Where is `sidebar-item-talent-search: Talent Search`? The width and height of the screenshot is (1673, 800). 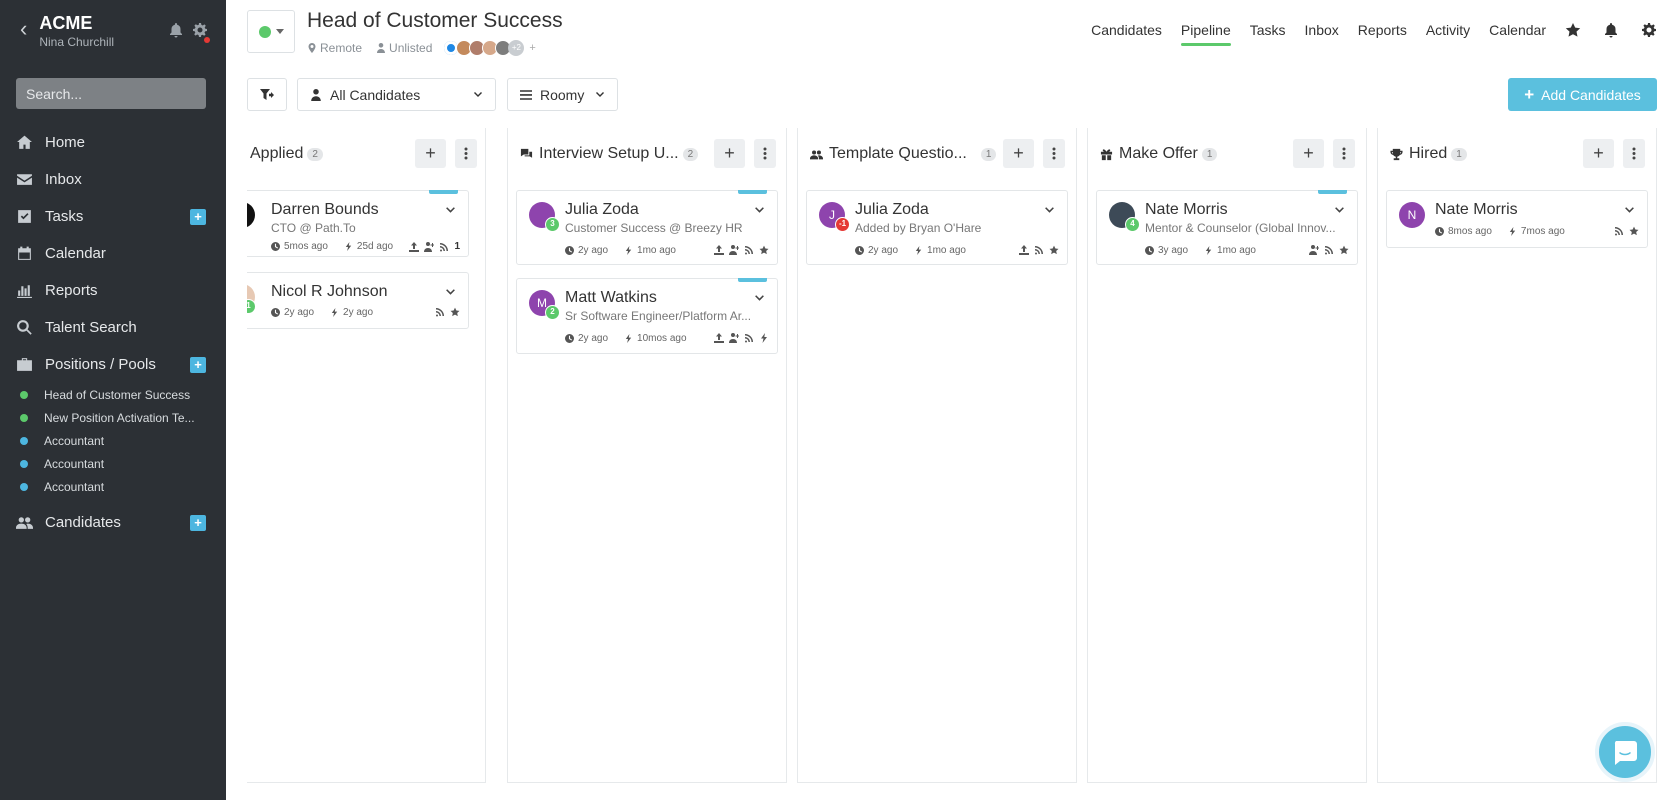 sidebar-item-talent-search: Talent Search is located at coordinates (113, 327).